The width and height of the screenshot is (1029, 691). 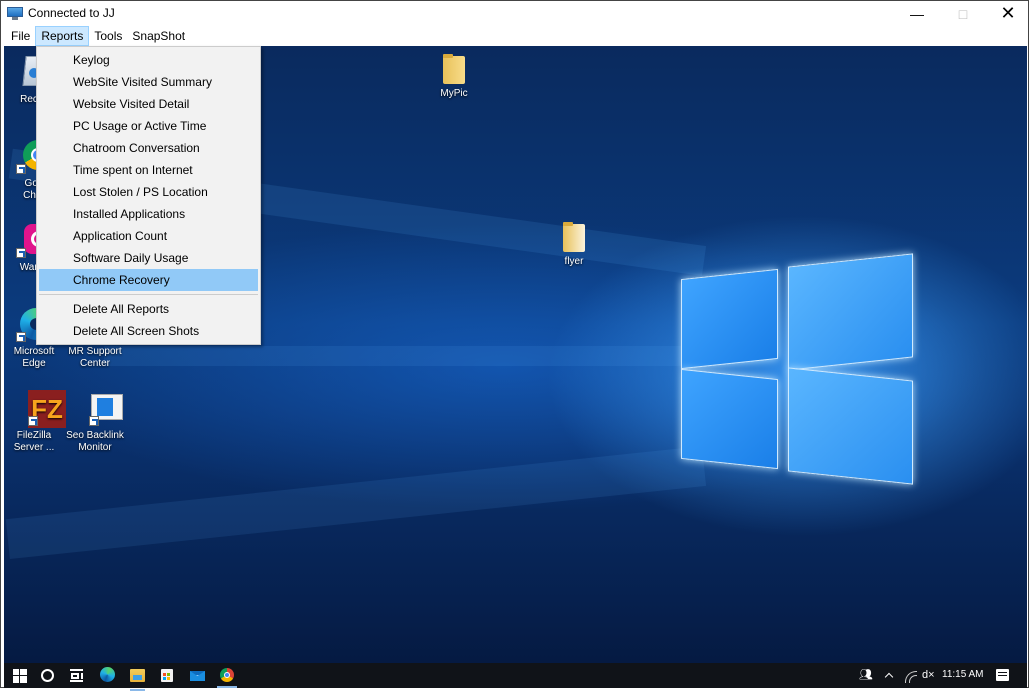 I want to click on task-view-icon, so click(x=76, y=675).